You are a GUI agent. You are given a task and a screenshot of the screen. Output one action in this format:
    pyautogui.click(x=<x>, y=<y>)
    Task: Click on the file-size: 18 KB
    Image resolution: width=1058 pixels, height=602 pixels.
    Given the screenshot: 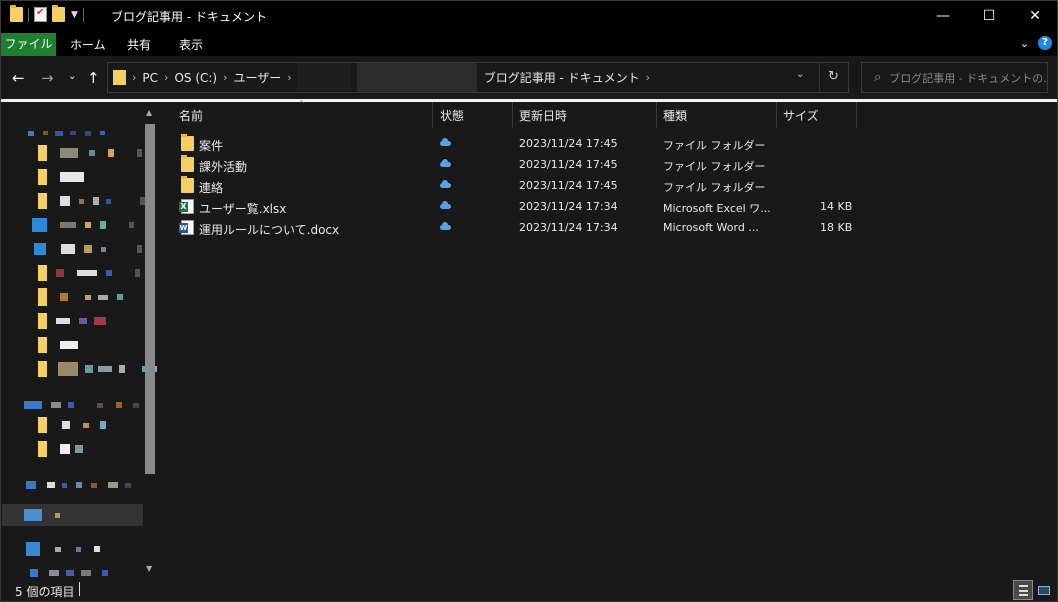 What is the action you would take?
    pyautogui.click(x=836, y=227)
    